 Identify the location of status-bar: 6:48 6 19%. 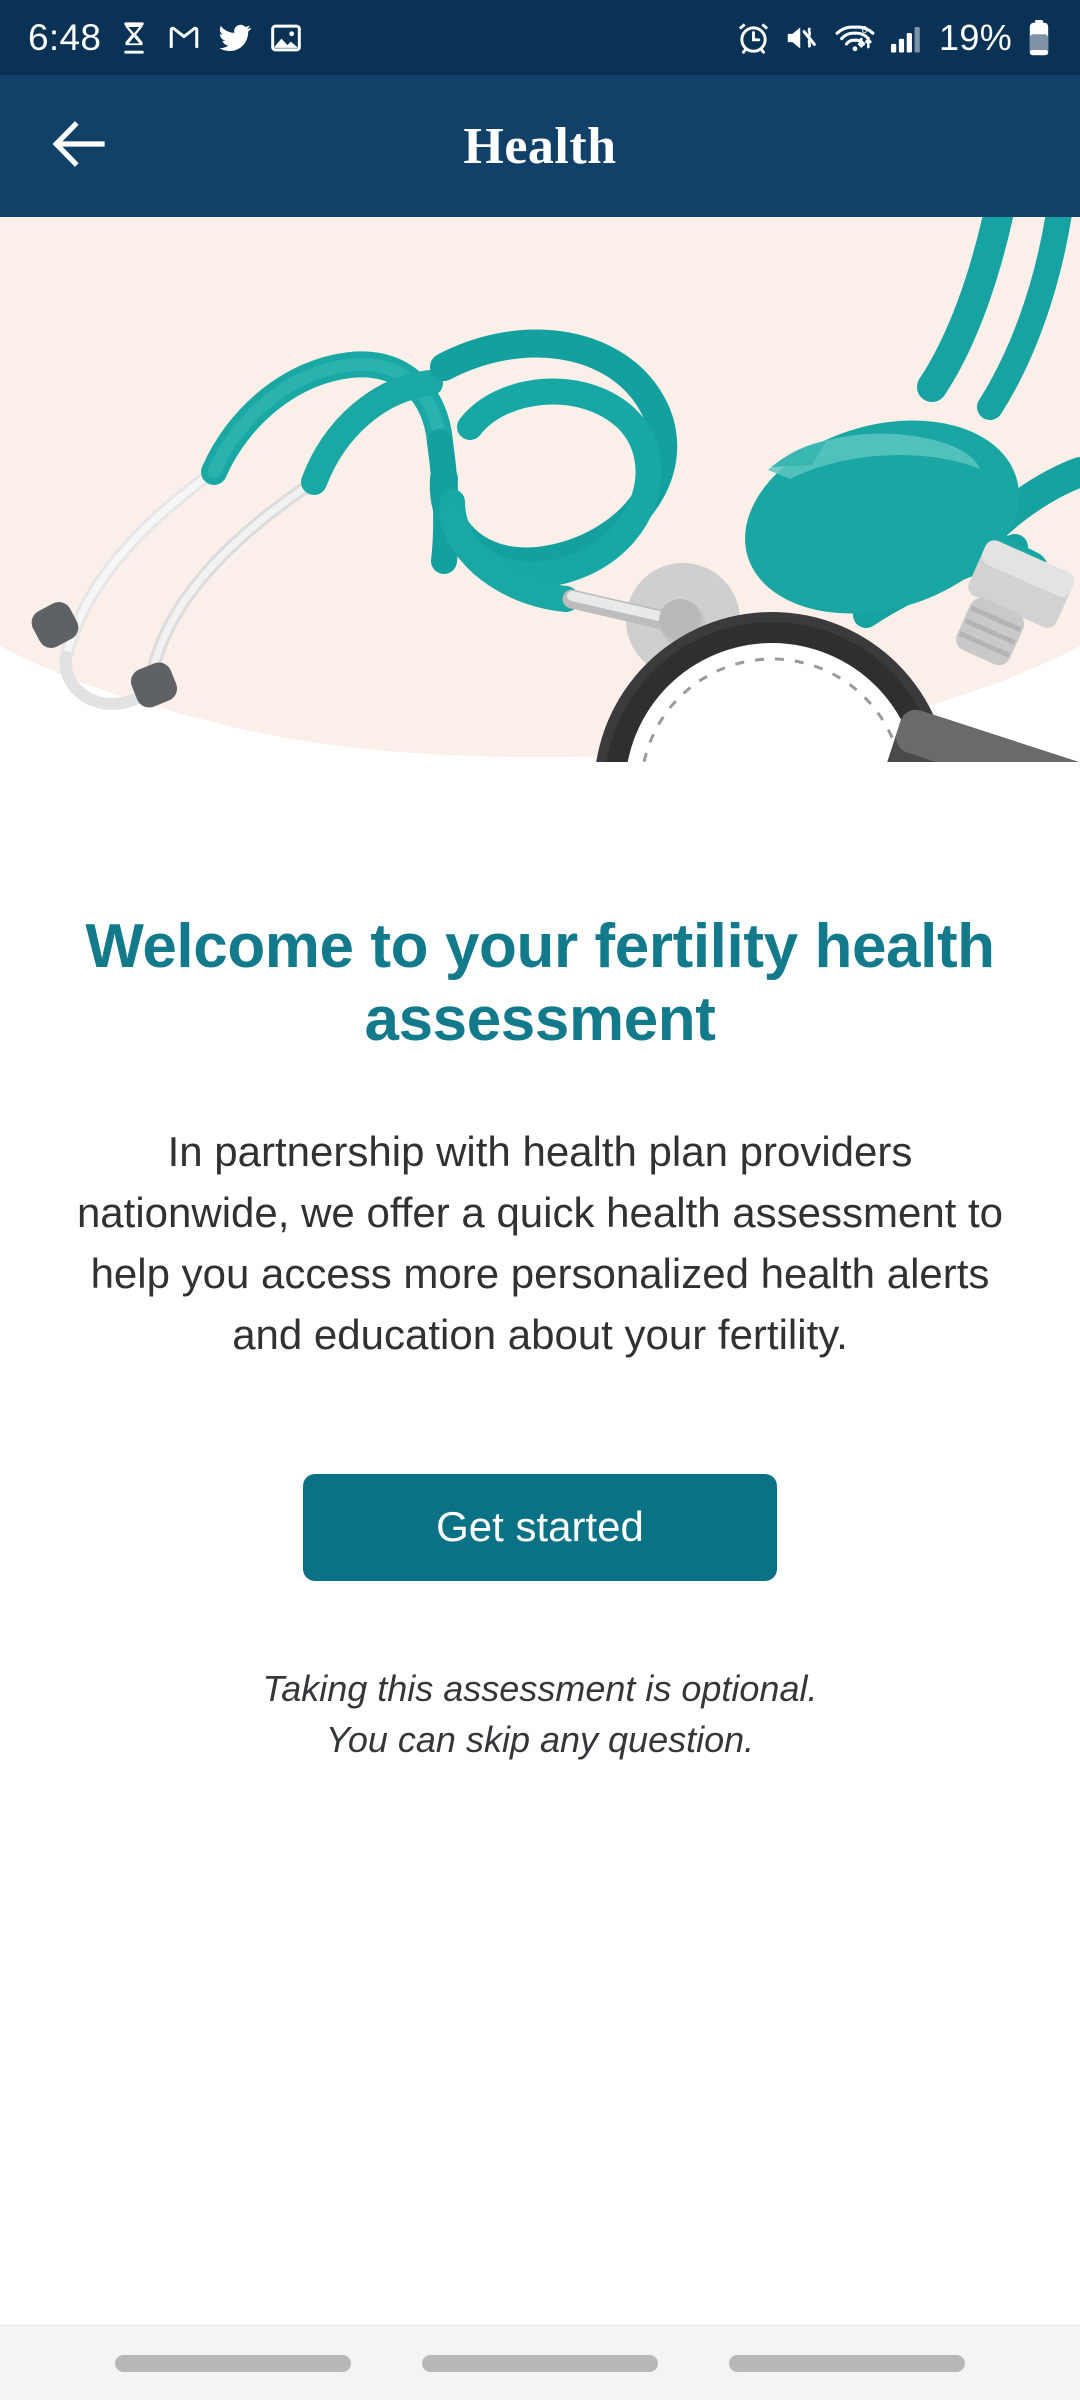
(540, 37).